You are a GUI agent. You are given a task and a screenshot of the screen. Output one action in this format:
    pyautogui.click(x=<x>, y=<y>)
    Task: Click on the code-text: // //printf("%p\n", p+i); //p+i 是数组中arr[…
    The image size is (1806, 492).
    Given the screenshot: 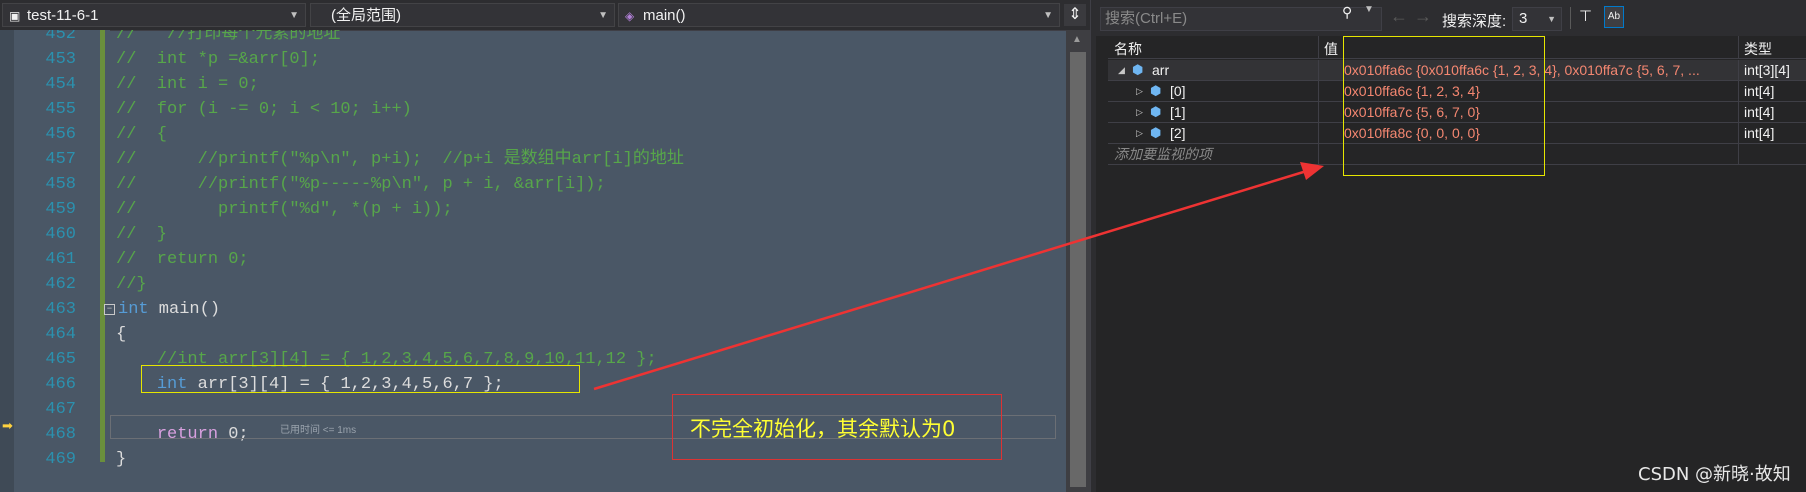 What is the action you would take?
    pyautogui.click(x=400, y=159)
    